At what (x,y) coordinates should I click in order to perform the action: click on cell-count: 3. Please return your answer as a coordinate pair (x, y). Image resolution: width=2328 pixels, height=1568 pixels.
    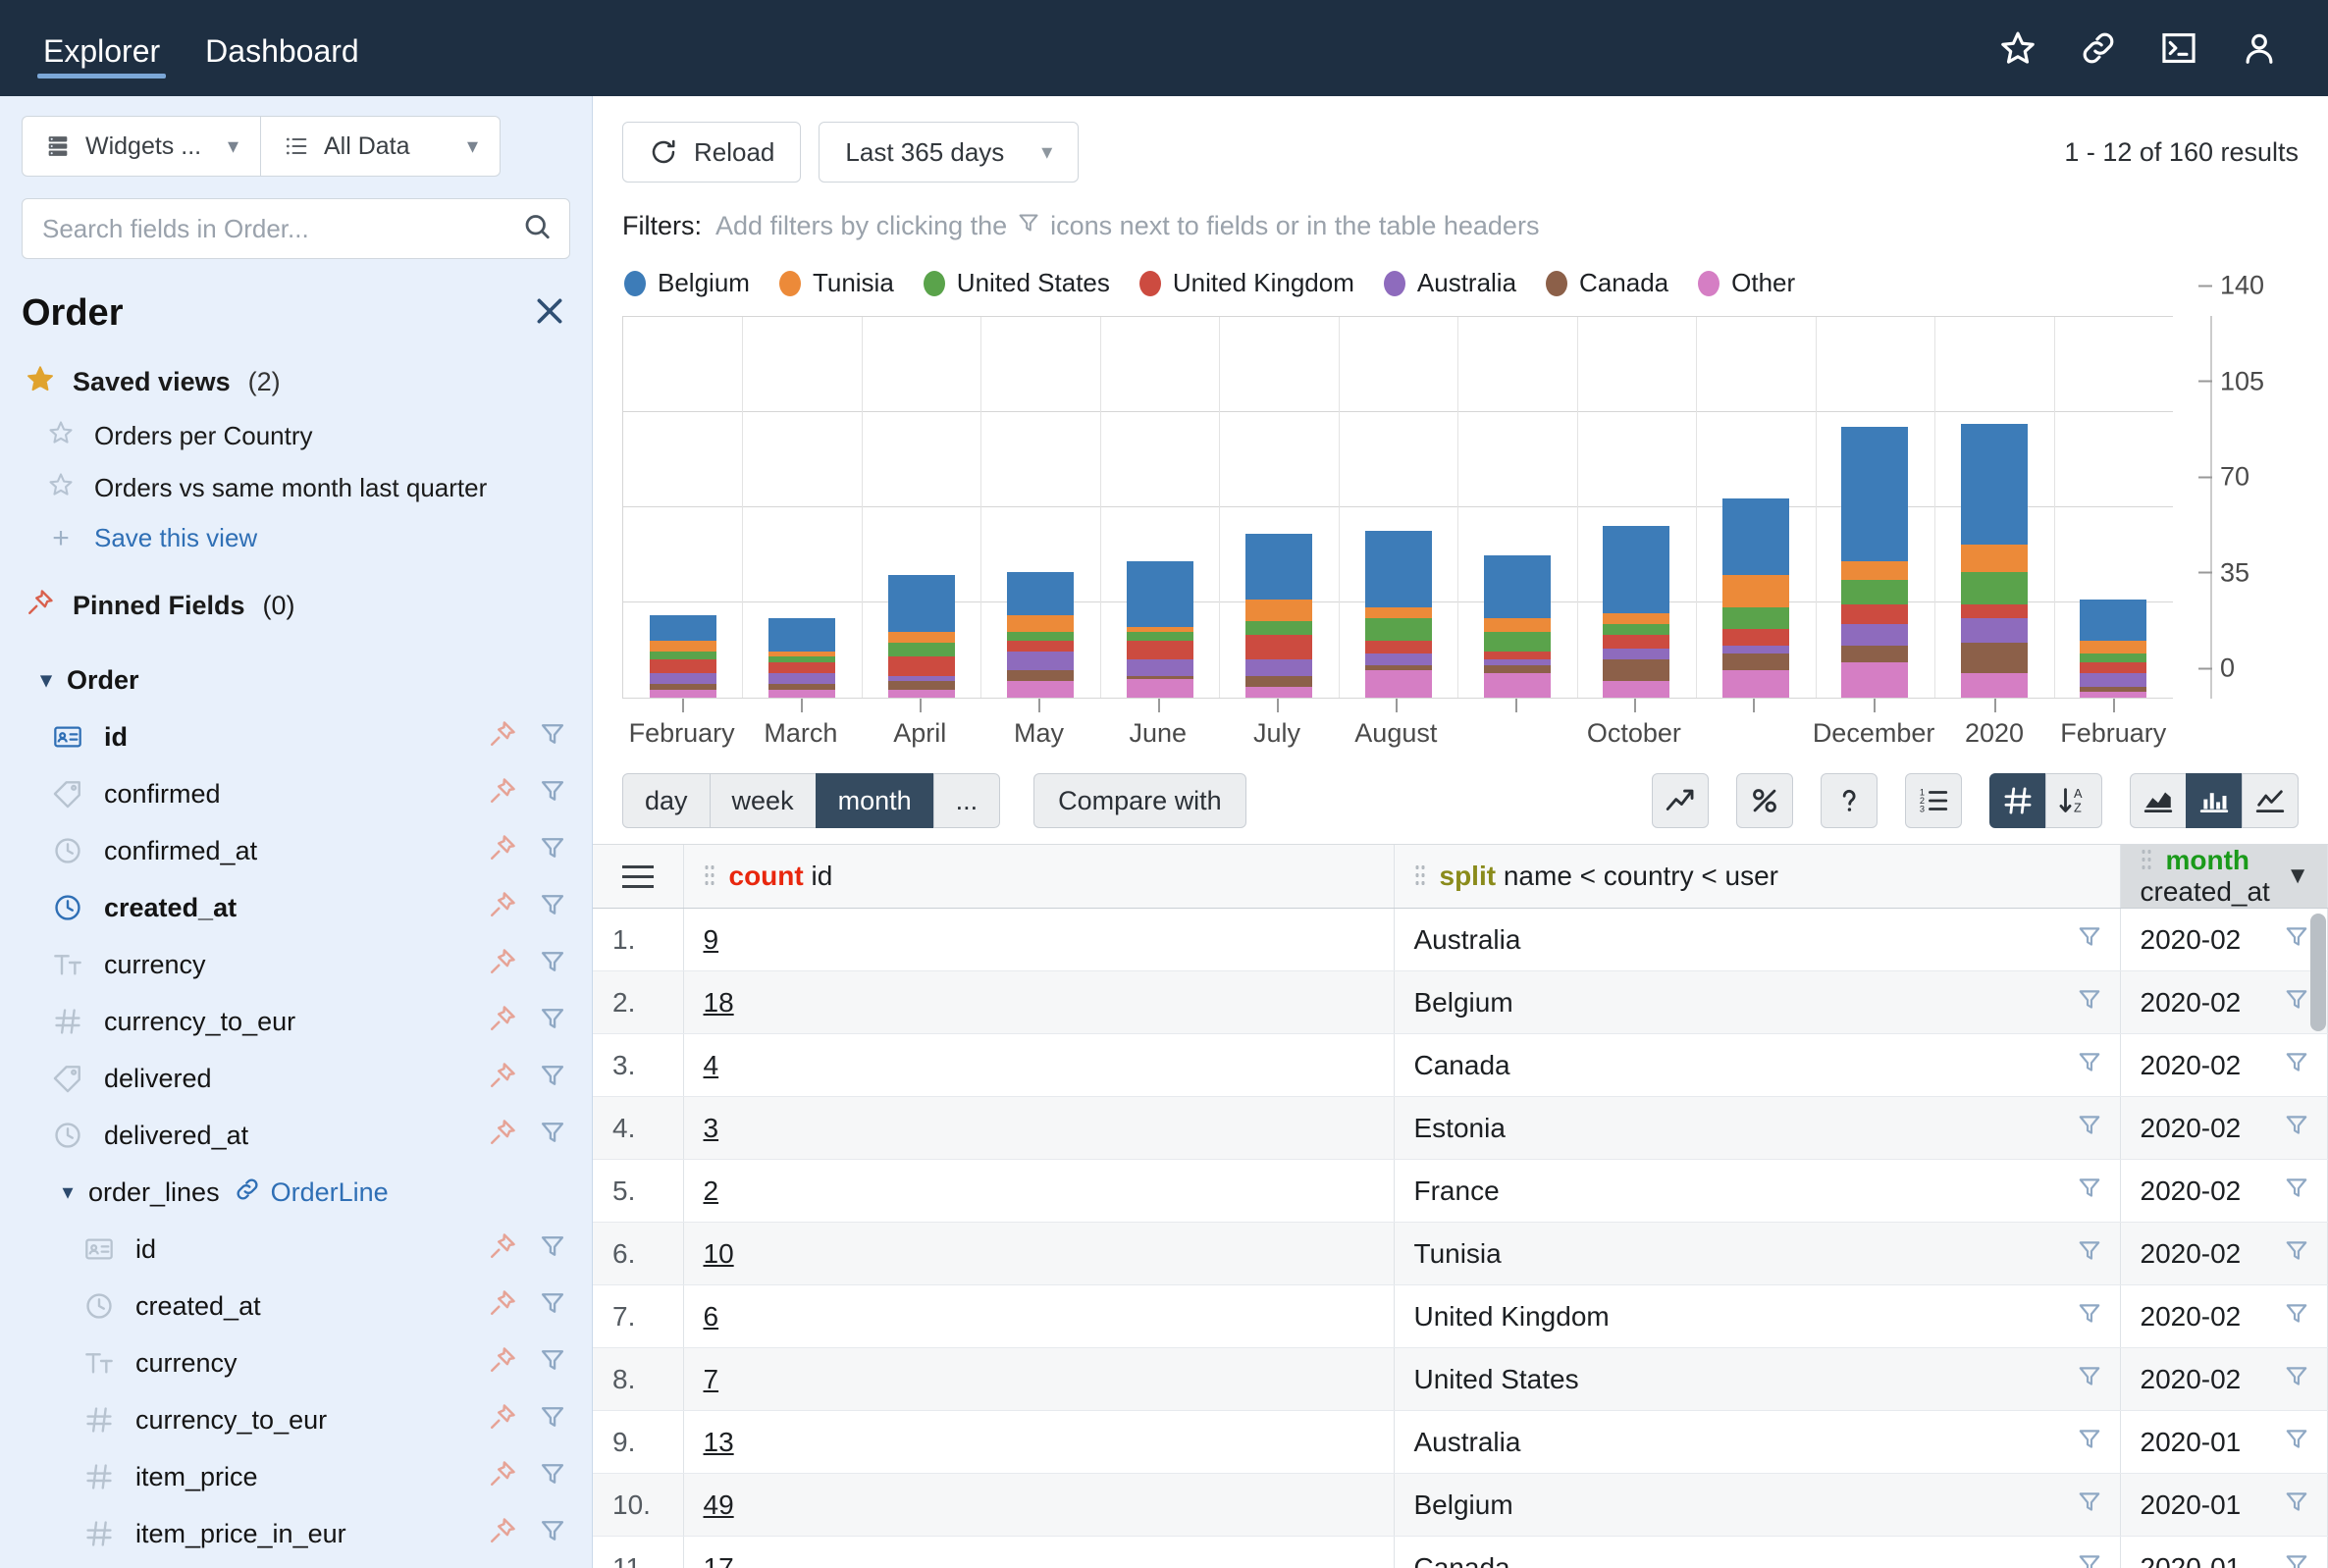
    Looking at the image, I should click on (1039, 1128).